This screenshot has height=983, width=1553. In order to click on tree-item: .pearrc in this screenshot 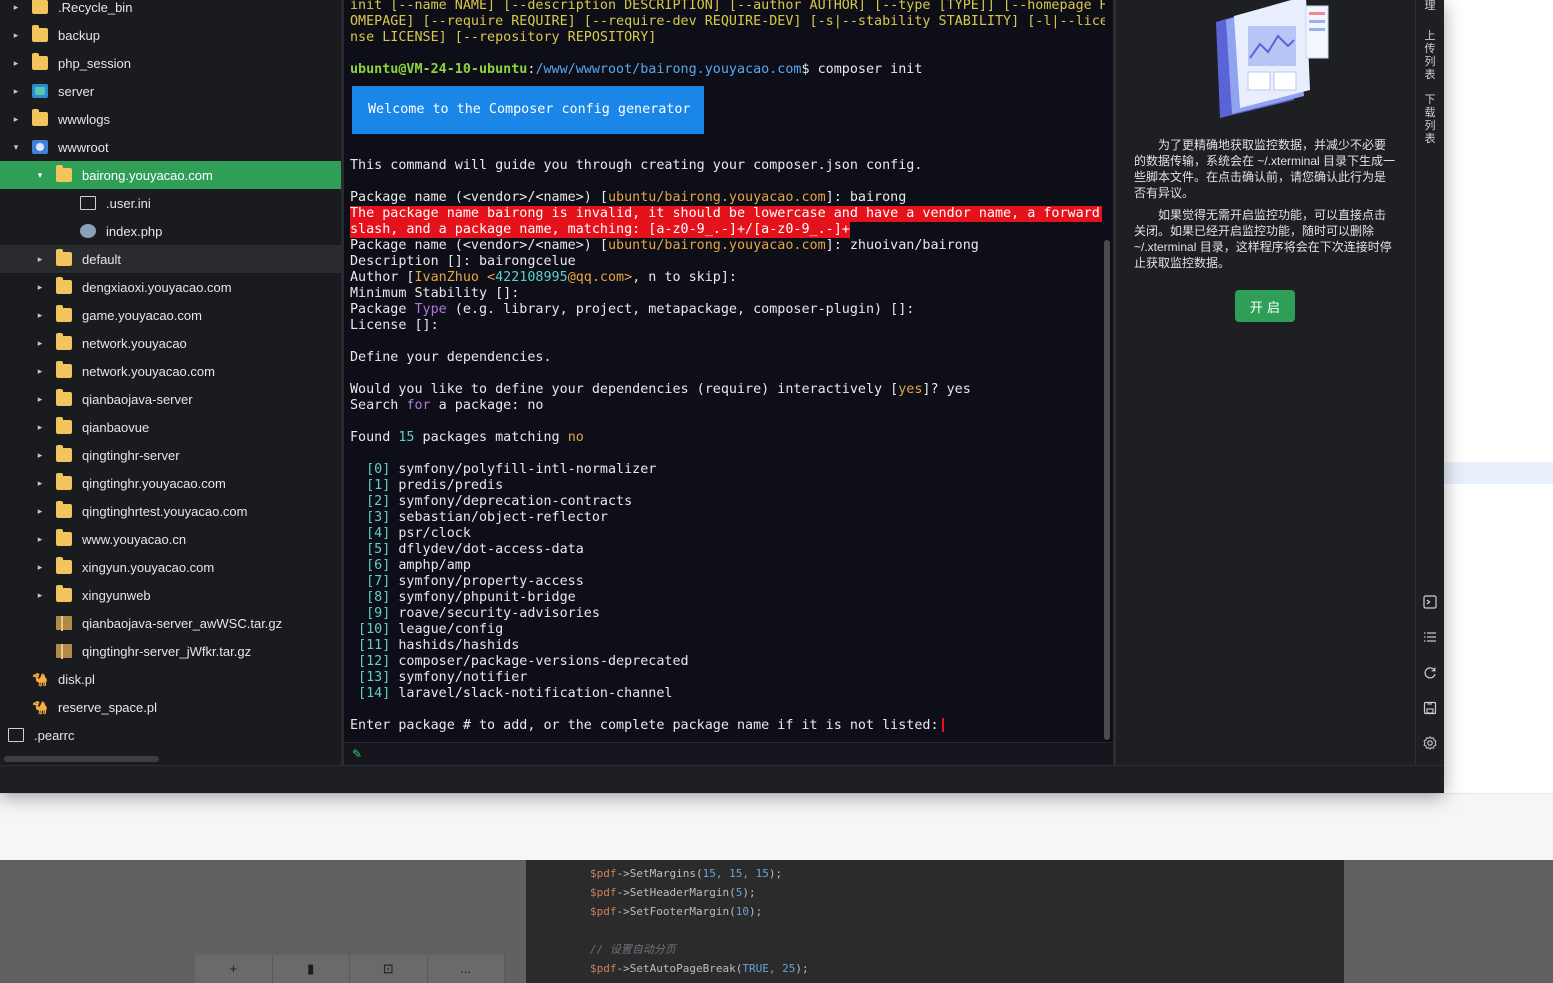, I will do `click(170, 735)`.